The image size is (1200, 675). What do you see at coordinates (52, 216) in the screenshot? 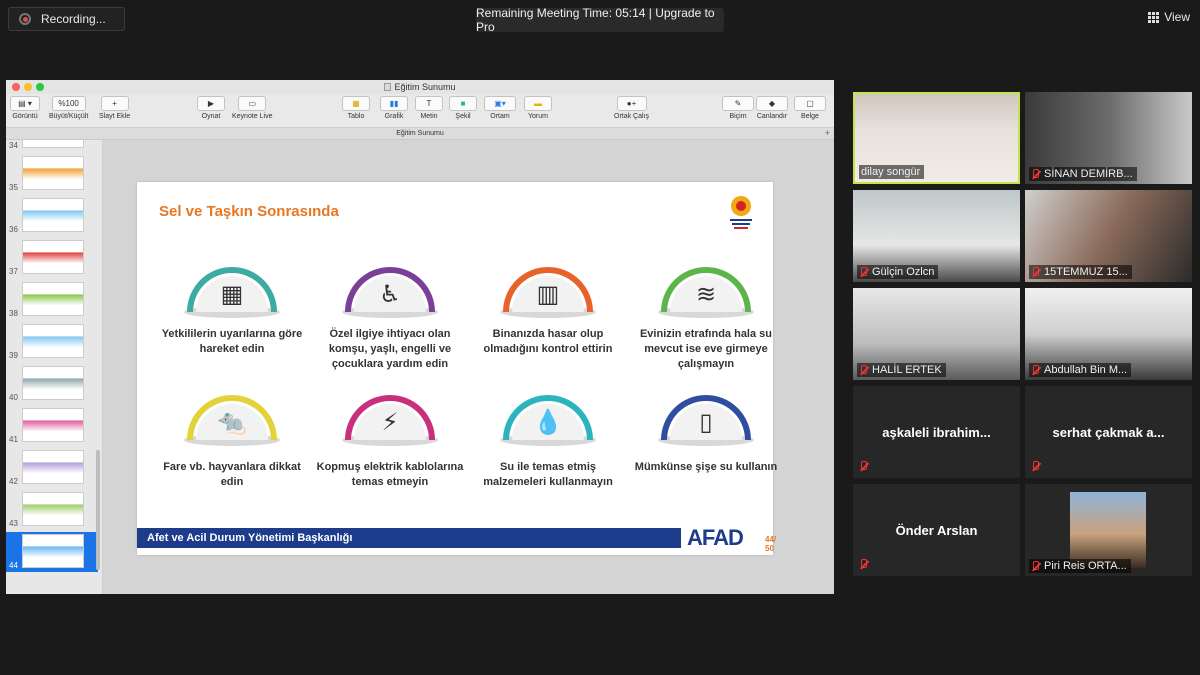
I see `slide-thumbnail: 36` at bounding box center [52, 216].